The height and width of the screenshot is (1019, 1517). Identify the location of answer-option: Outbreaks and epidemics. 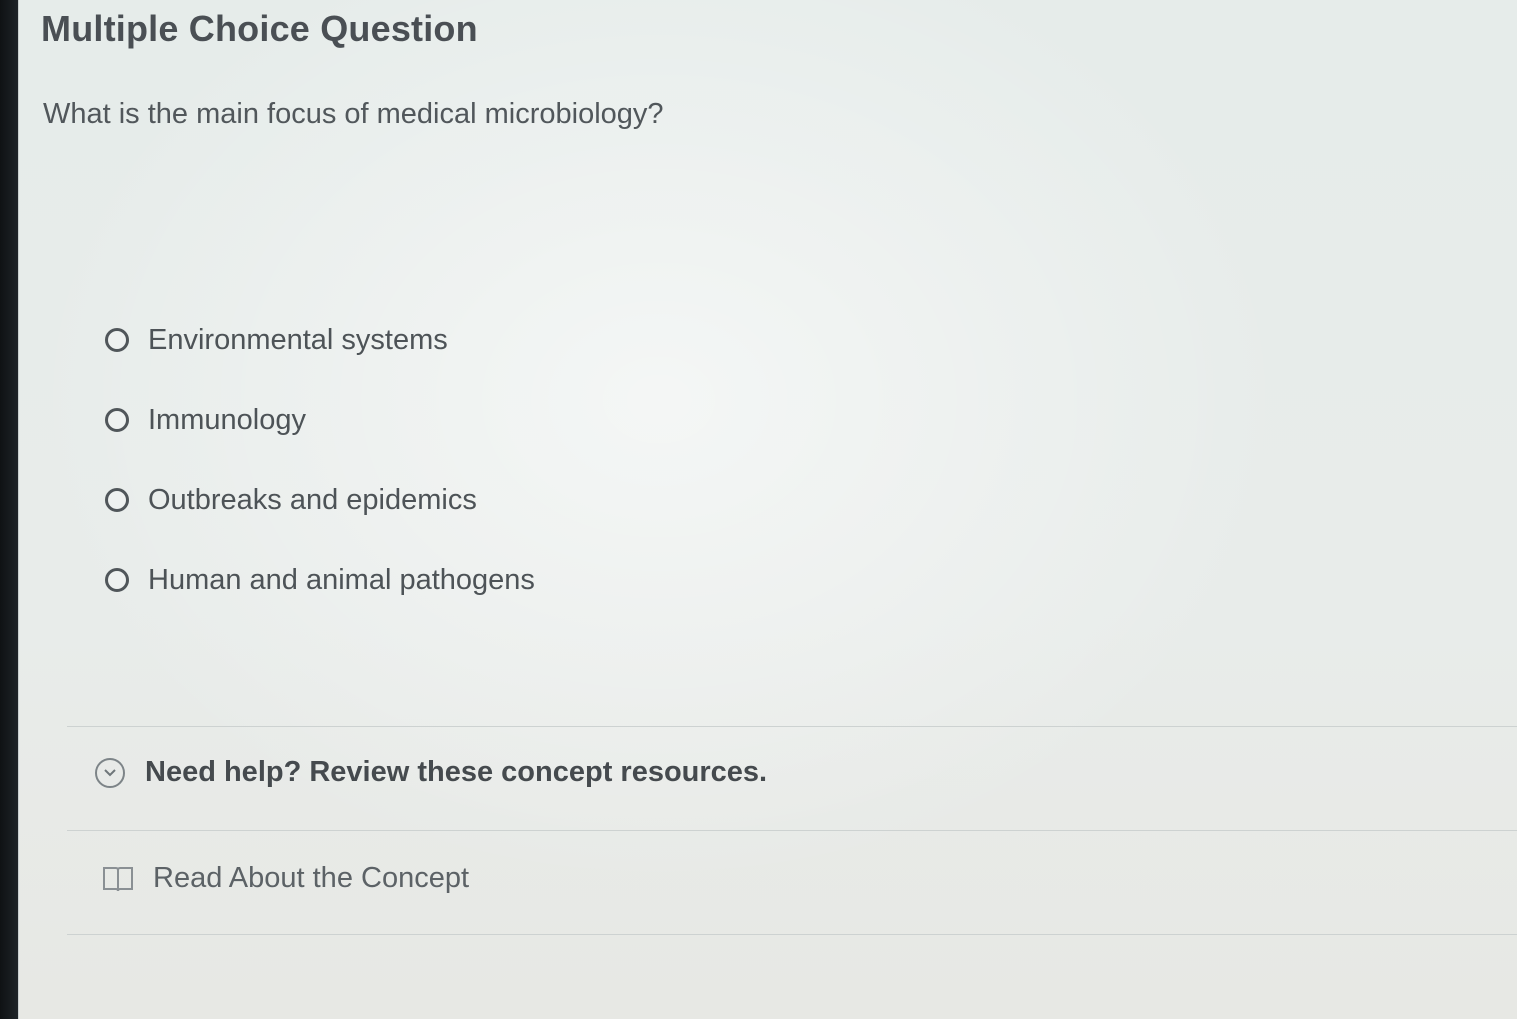
(320, 500).